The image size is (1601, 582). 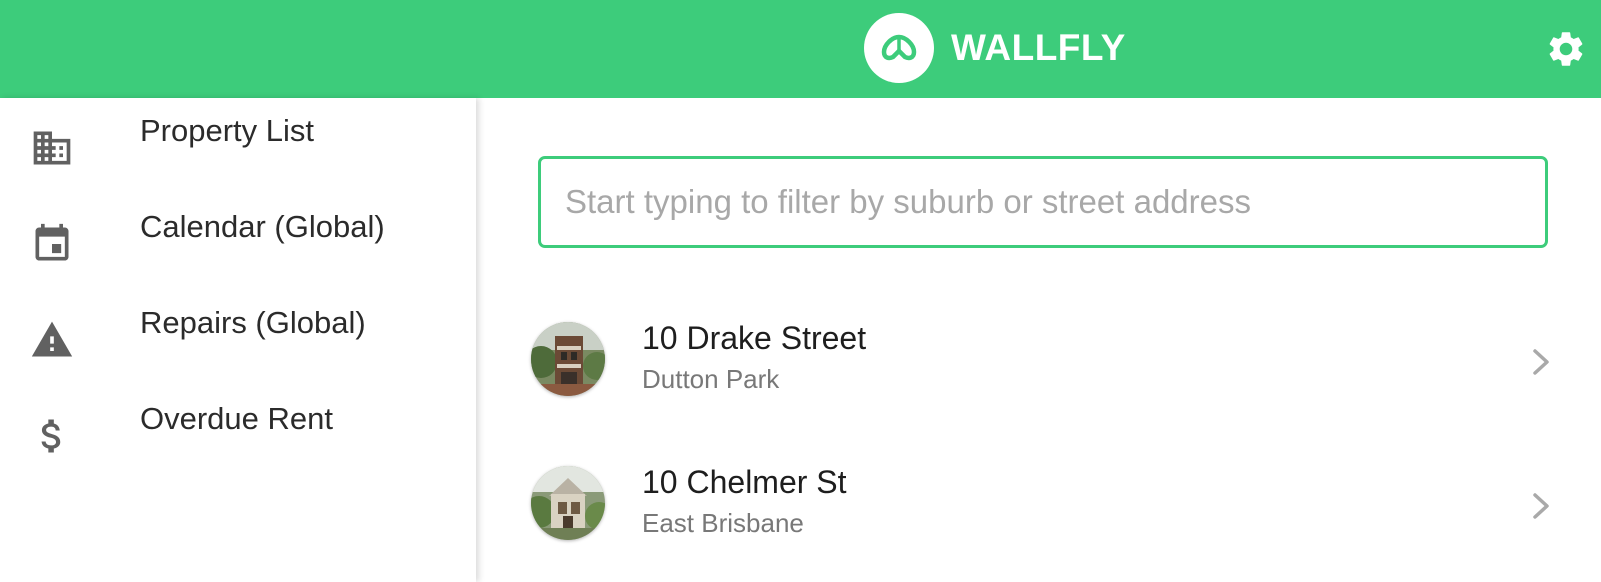 What do you see at coordinates (253, 322) in the screenshot?
I see `sidebar-item-label: Repairs (Global)` at bounding box center [253, 322].